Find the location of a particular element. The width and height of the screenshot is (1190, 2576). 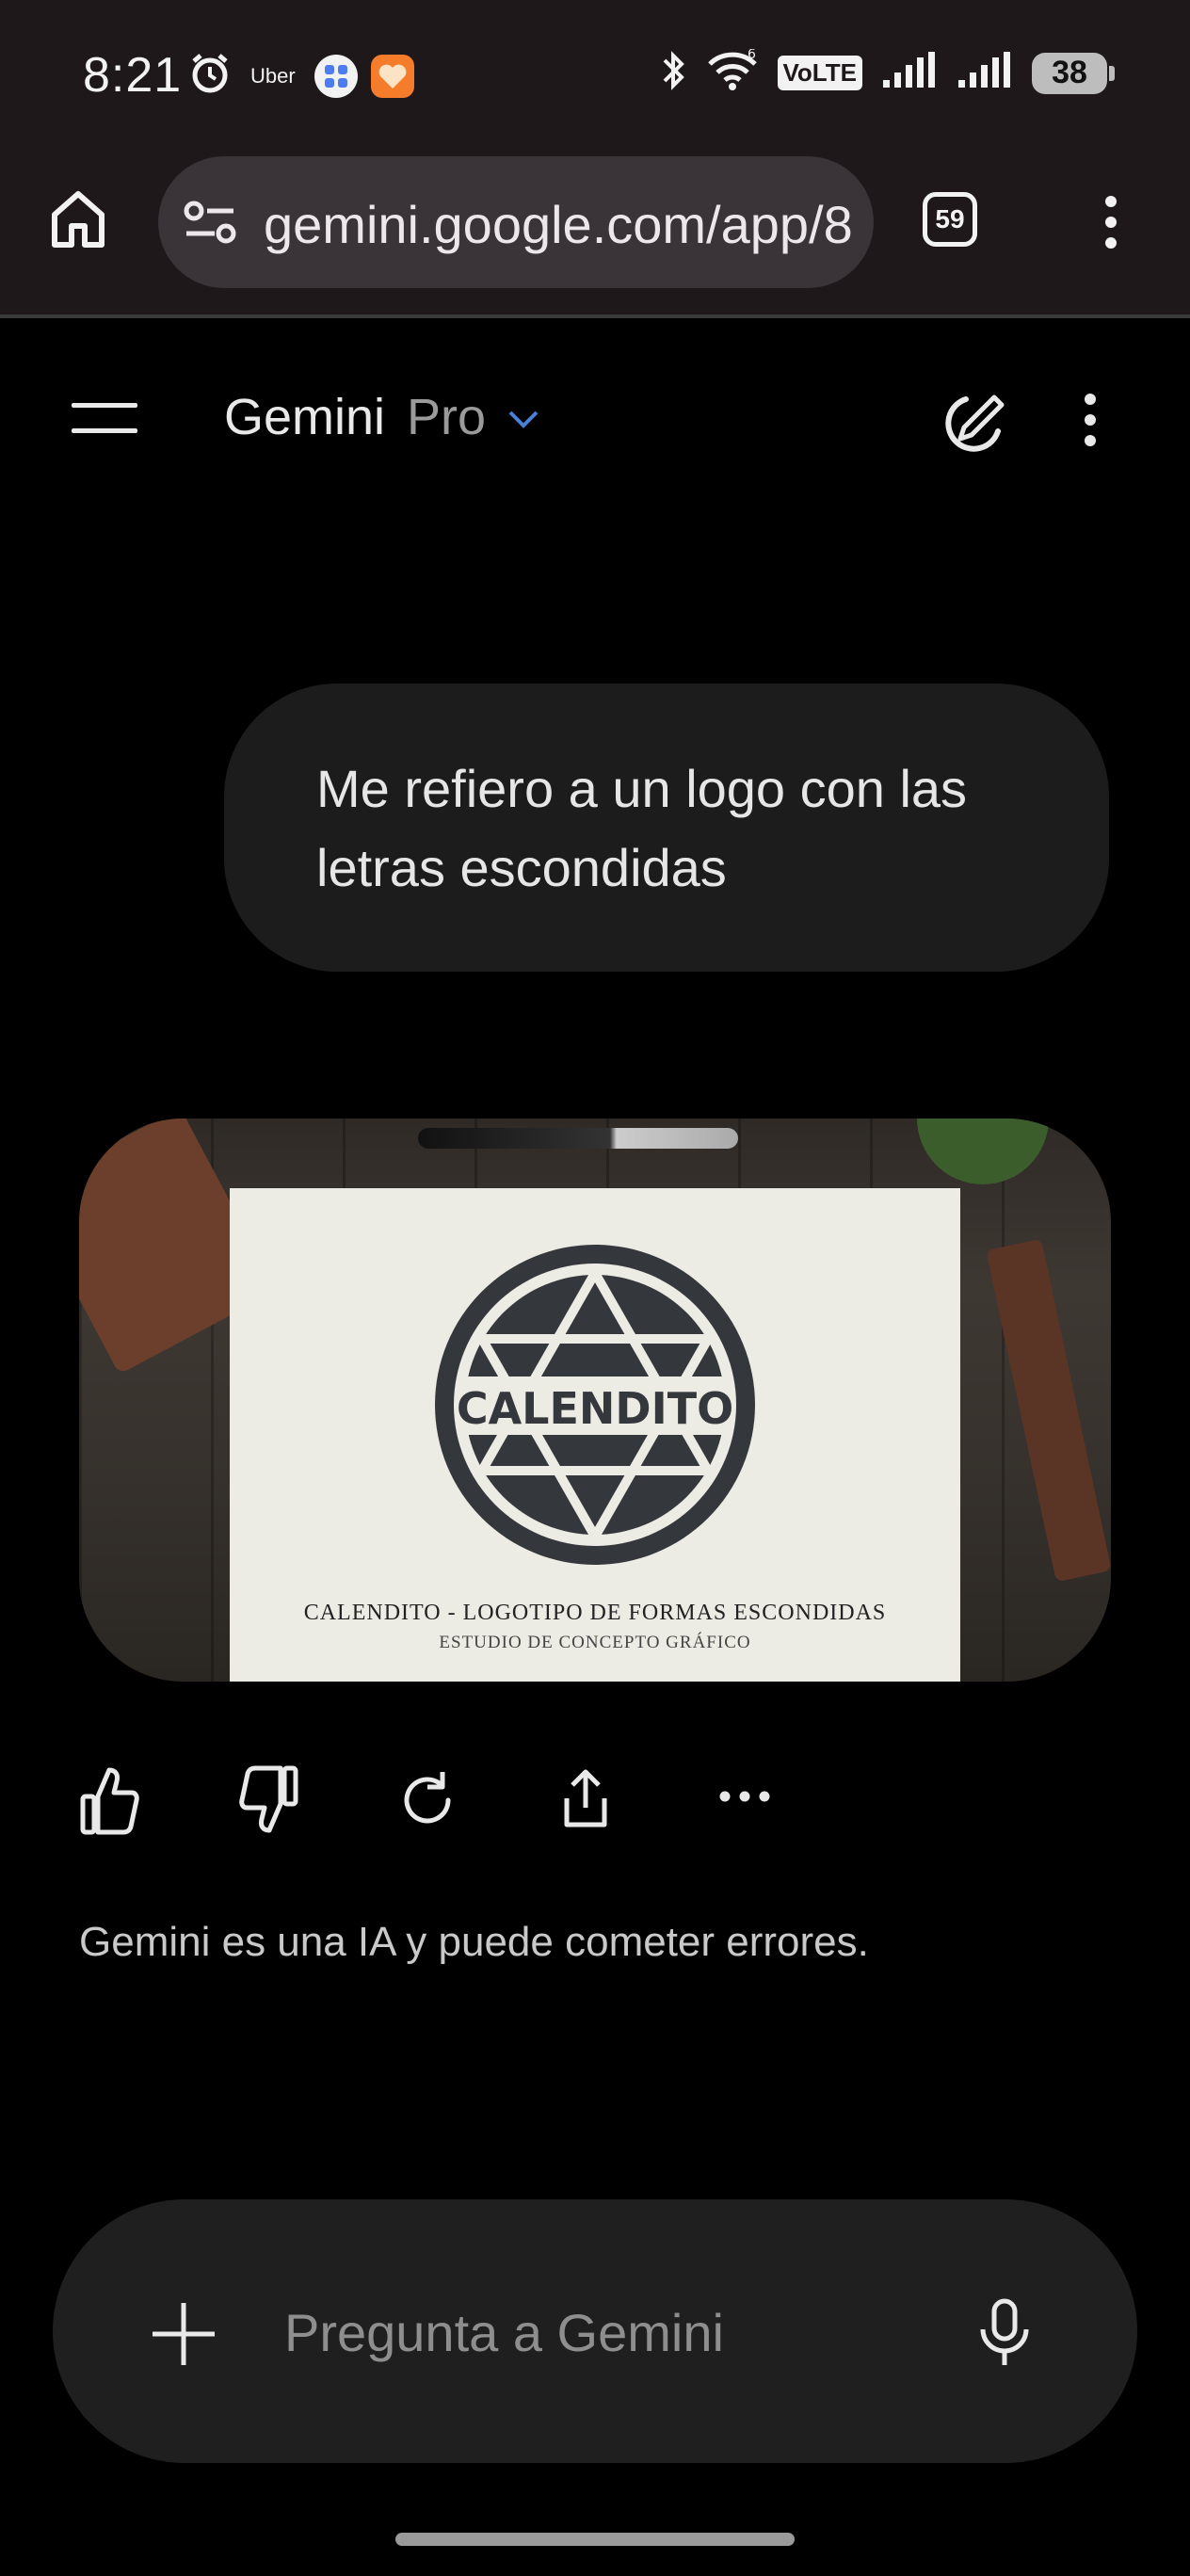

prompt-input is located at coordinates (604, 2332).